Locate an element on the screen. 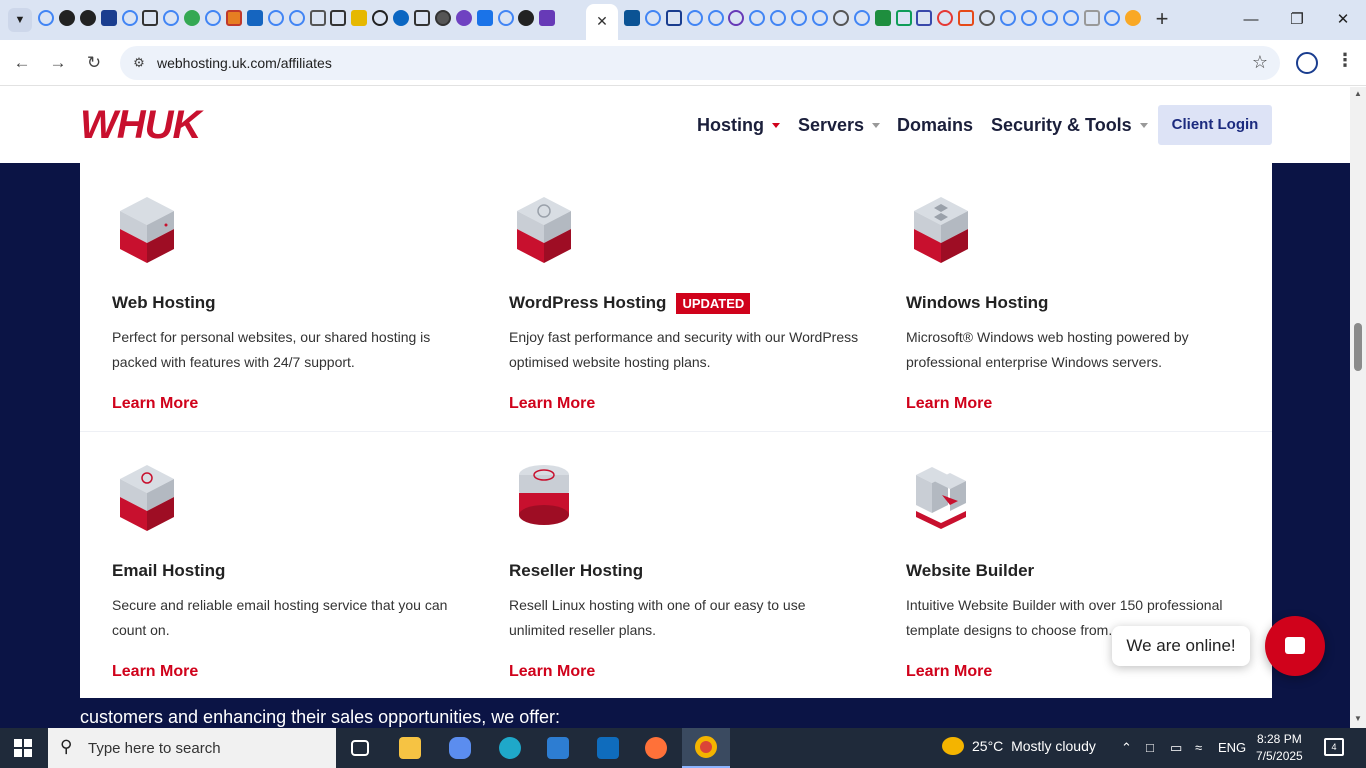 The height and width of the screenshot is (768, 1366). url-text: webhosting.uk.com/affiliates is located at coordinates (244, 63).